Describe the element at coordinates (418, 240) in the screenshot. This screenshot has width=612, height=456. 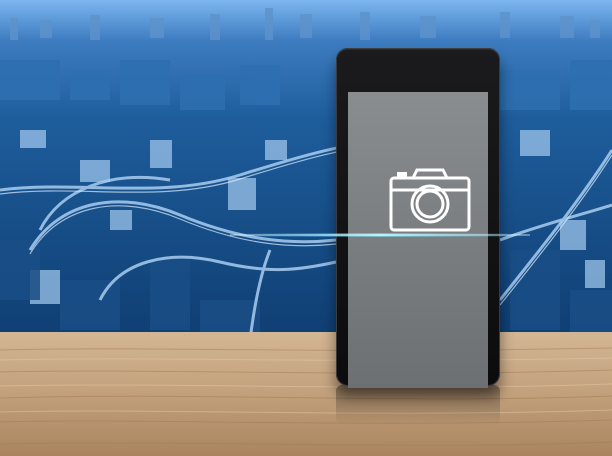
I see `phone-screen` at that location.